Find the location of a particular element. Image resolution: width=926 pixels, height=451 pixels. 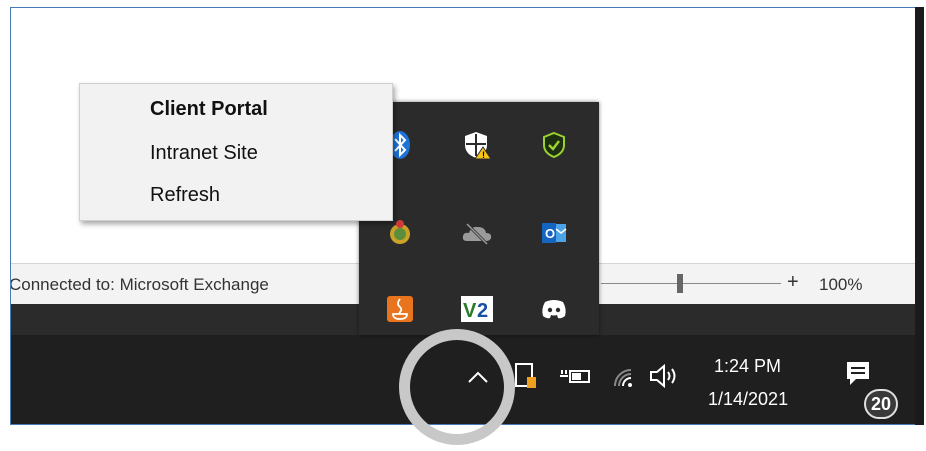

notification-count-badge: 20 is located at coordinates (881, 404).